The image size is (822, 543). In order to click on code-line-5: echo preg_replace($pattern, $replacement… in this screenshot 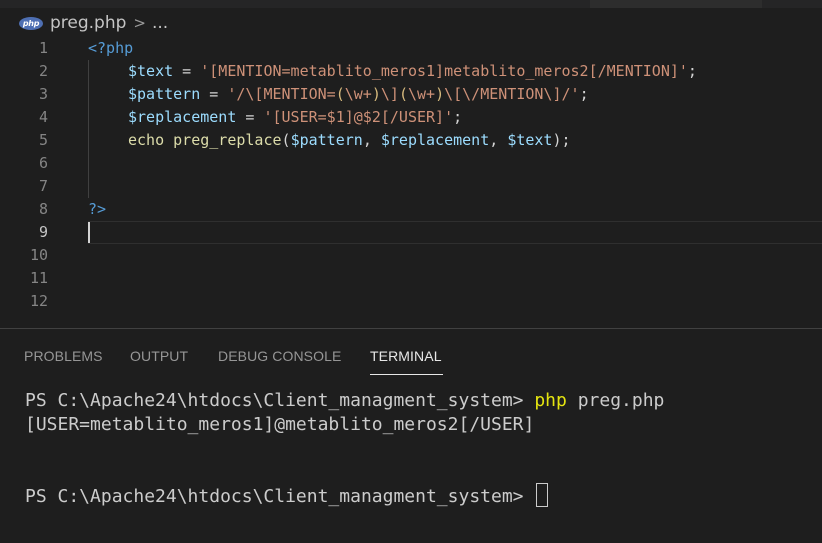, I will do `click(329, 140)`.